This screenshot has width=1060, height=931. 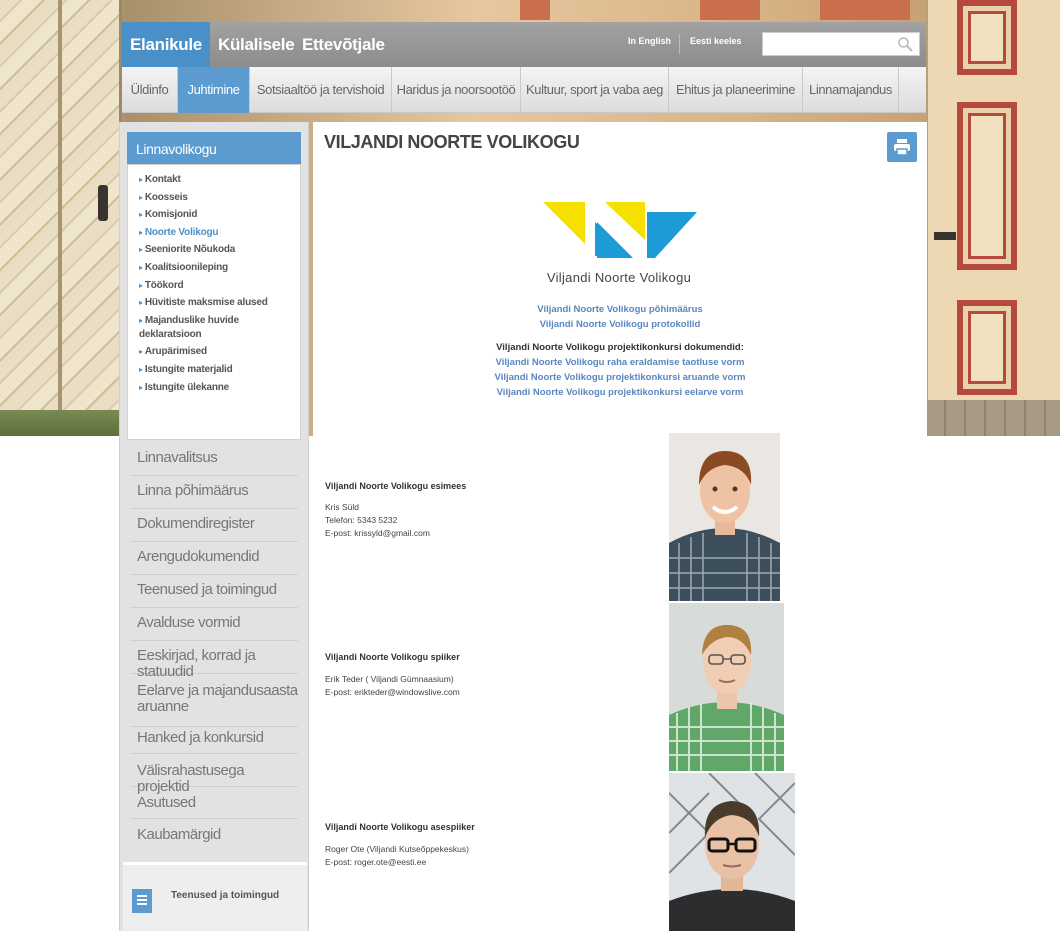 What do you see at coordinates (400, 827) in the screenshot?
I see `person-role: Viljandi Noorte Volikogu asespiiker` at bounding box center [400, 827].